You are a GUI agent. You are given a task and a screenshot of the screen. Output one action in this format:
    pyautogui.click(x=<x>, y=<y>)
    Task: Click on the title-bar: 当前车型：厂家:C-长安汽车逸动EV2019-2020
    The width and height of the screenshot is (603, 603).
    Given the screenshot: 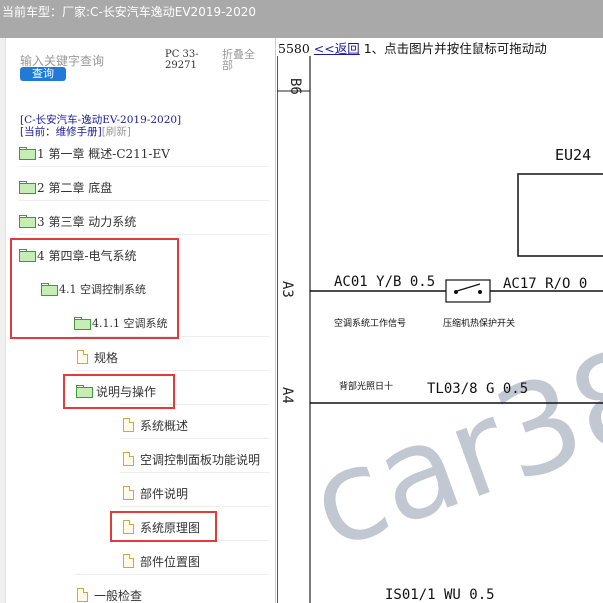 What is the action you would take?
    pyautogui.click(x=301, y=19)
    